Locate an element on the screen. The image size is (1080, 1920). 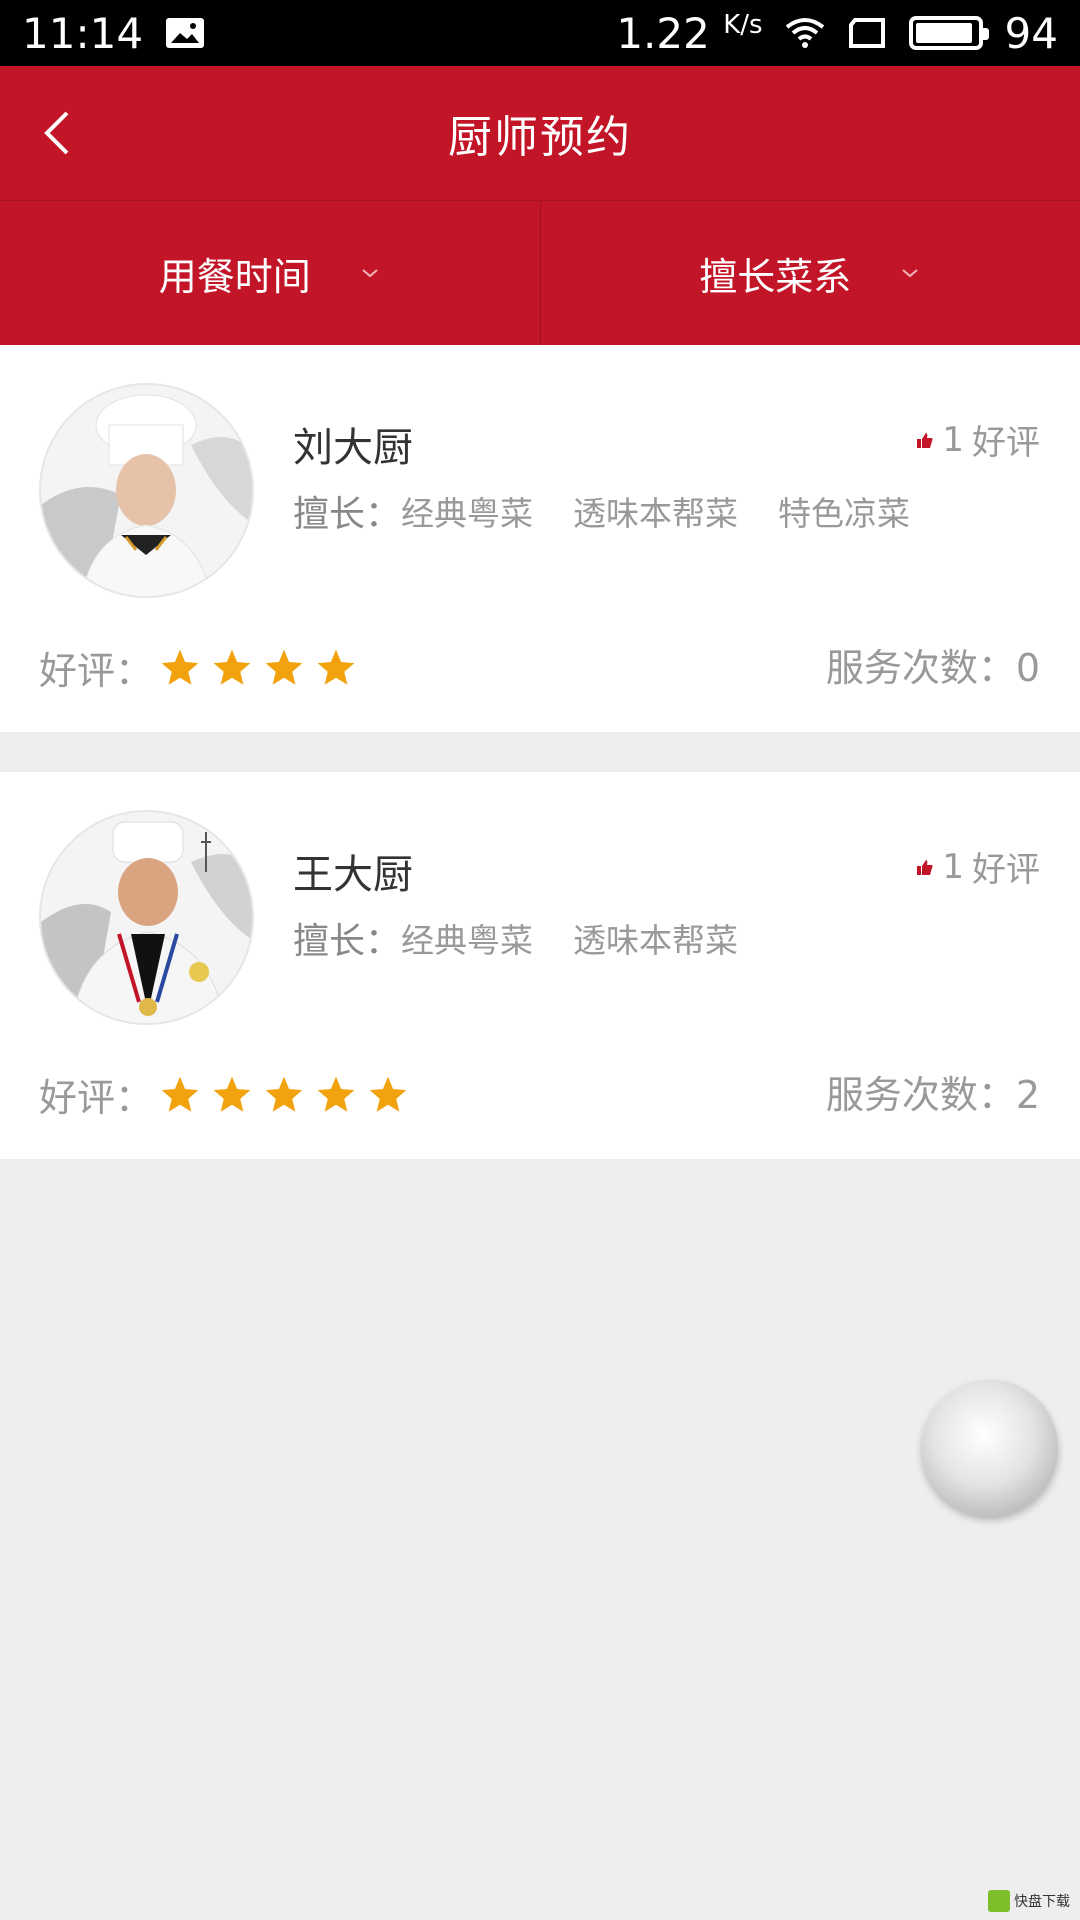
specialty-row: 擅长： 经典粤菜 透味本帮菜 is located at coordinates (535, 938).